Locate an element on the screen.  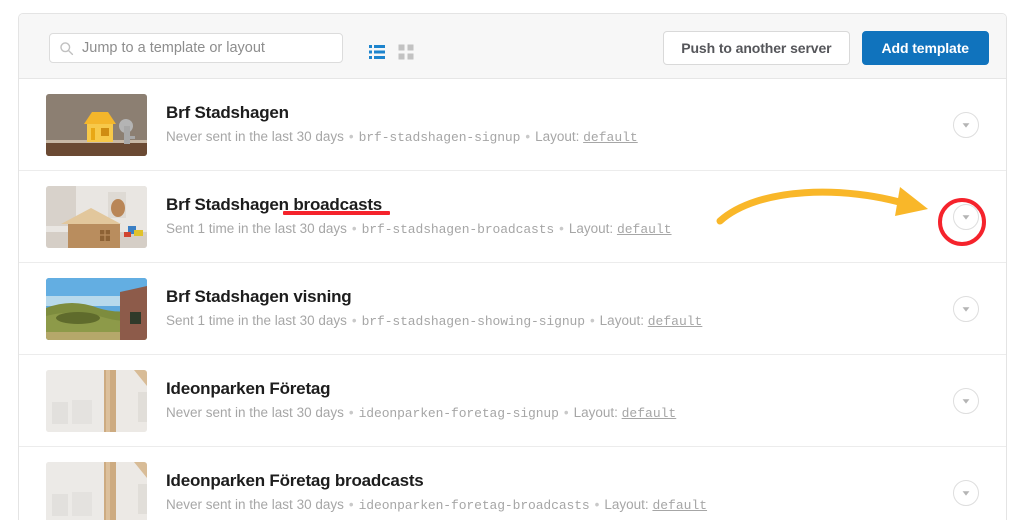
template-slug: ideonparken-foretag-signup is located at coordinates (458, 414).